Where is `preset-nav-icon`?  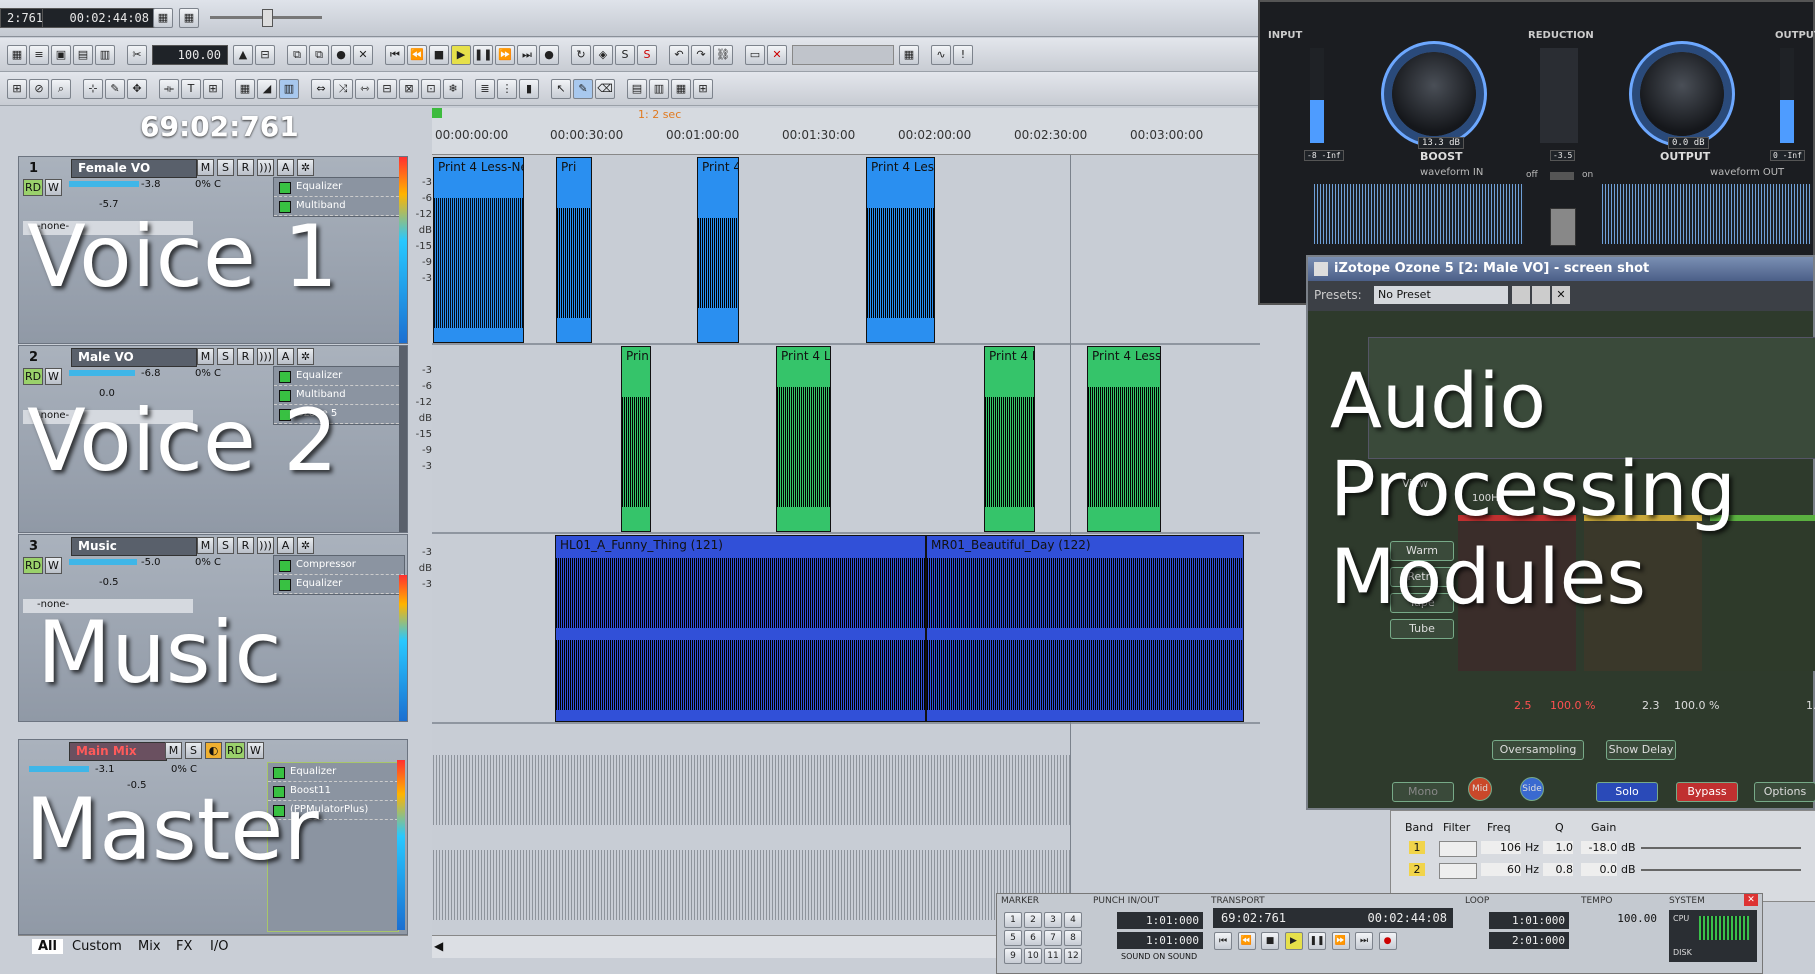
preset-nav-icon is located at coordinates (1521, 295).